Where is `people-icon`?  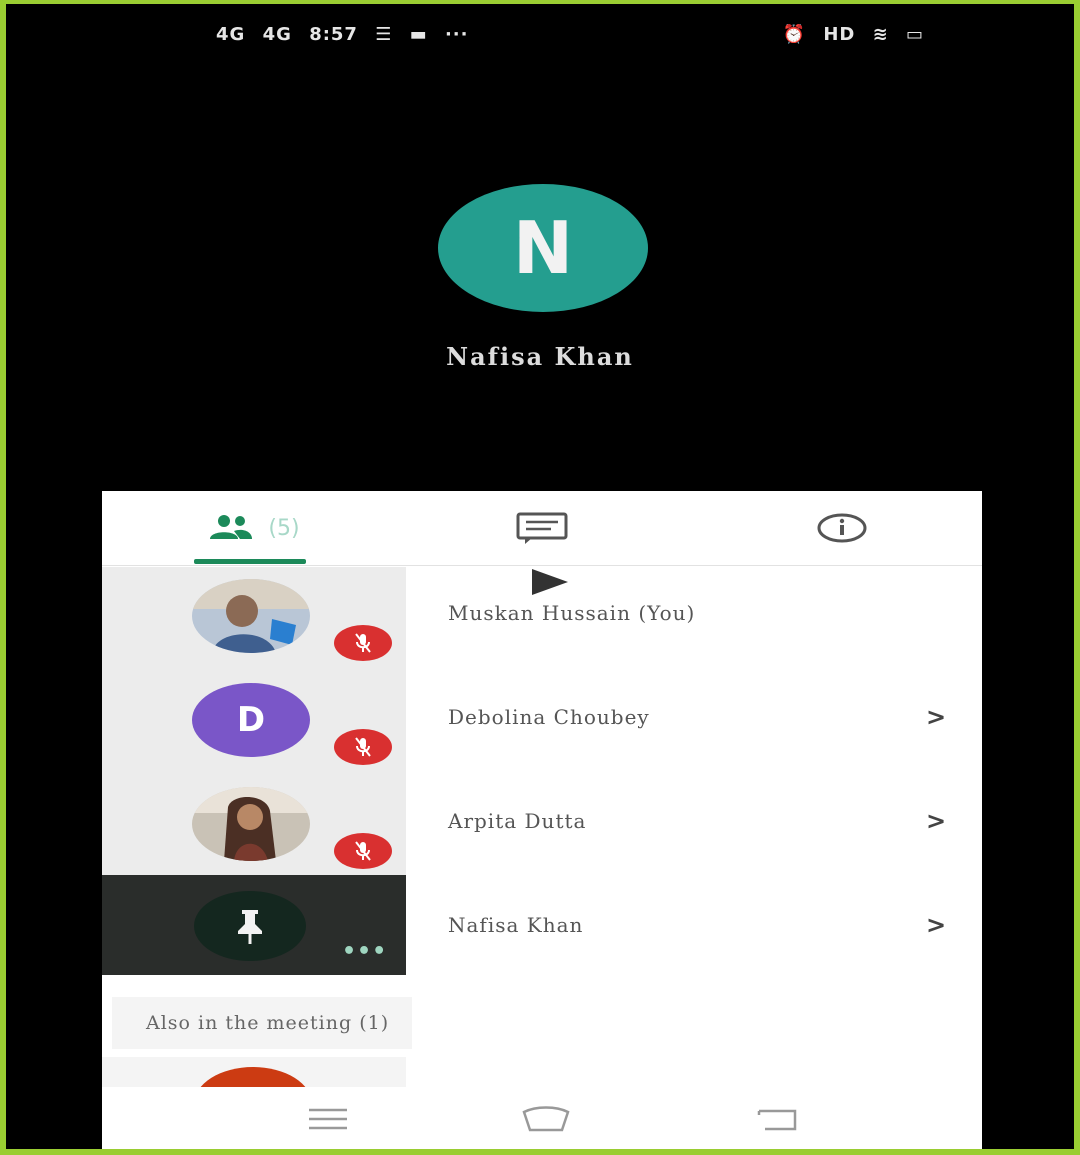 people-icon is located at coordinates (231, 527).